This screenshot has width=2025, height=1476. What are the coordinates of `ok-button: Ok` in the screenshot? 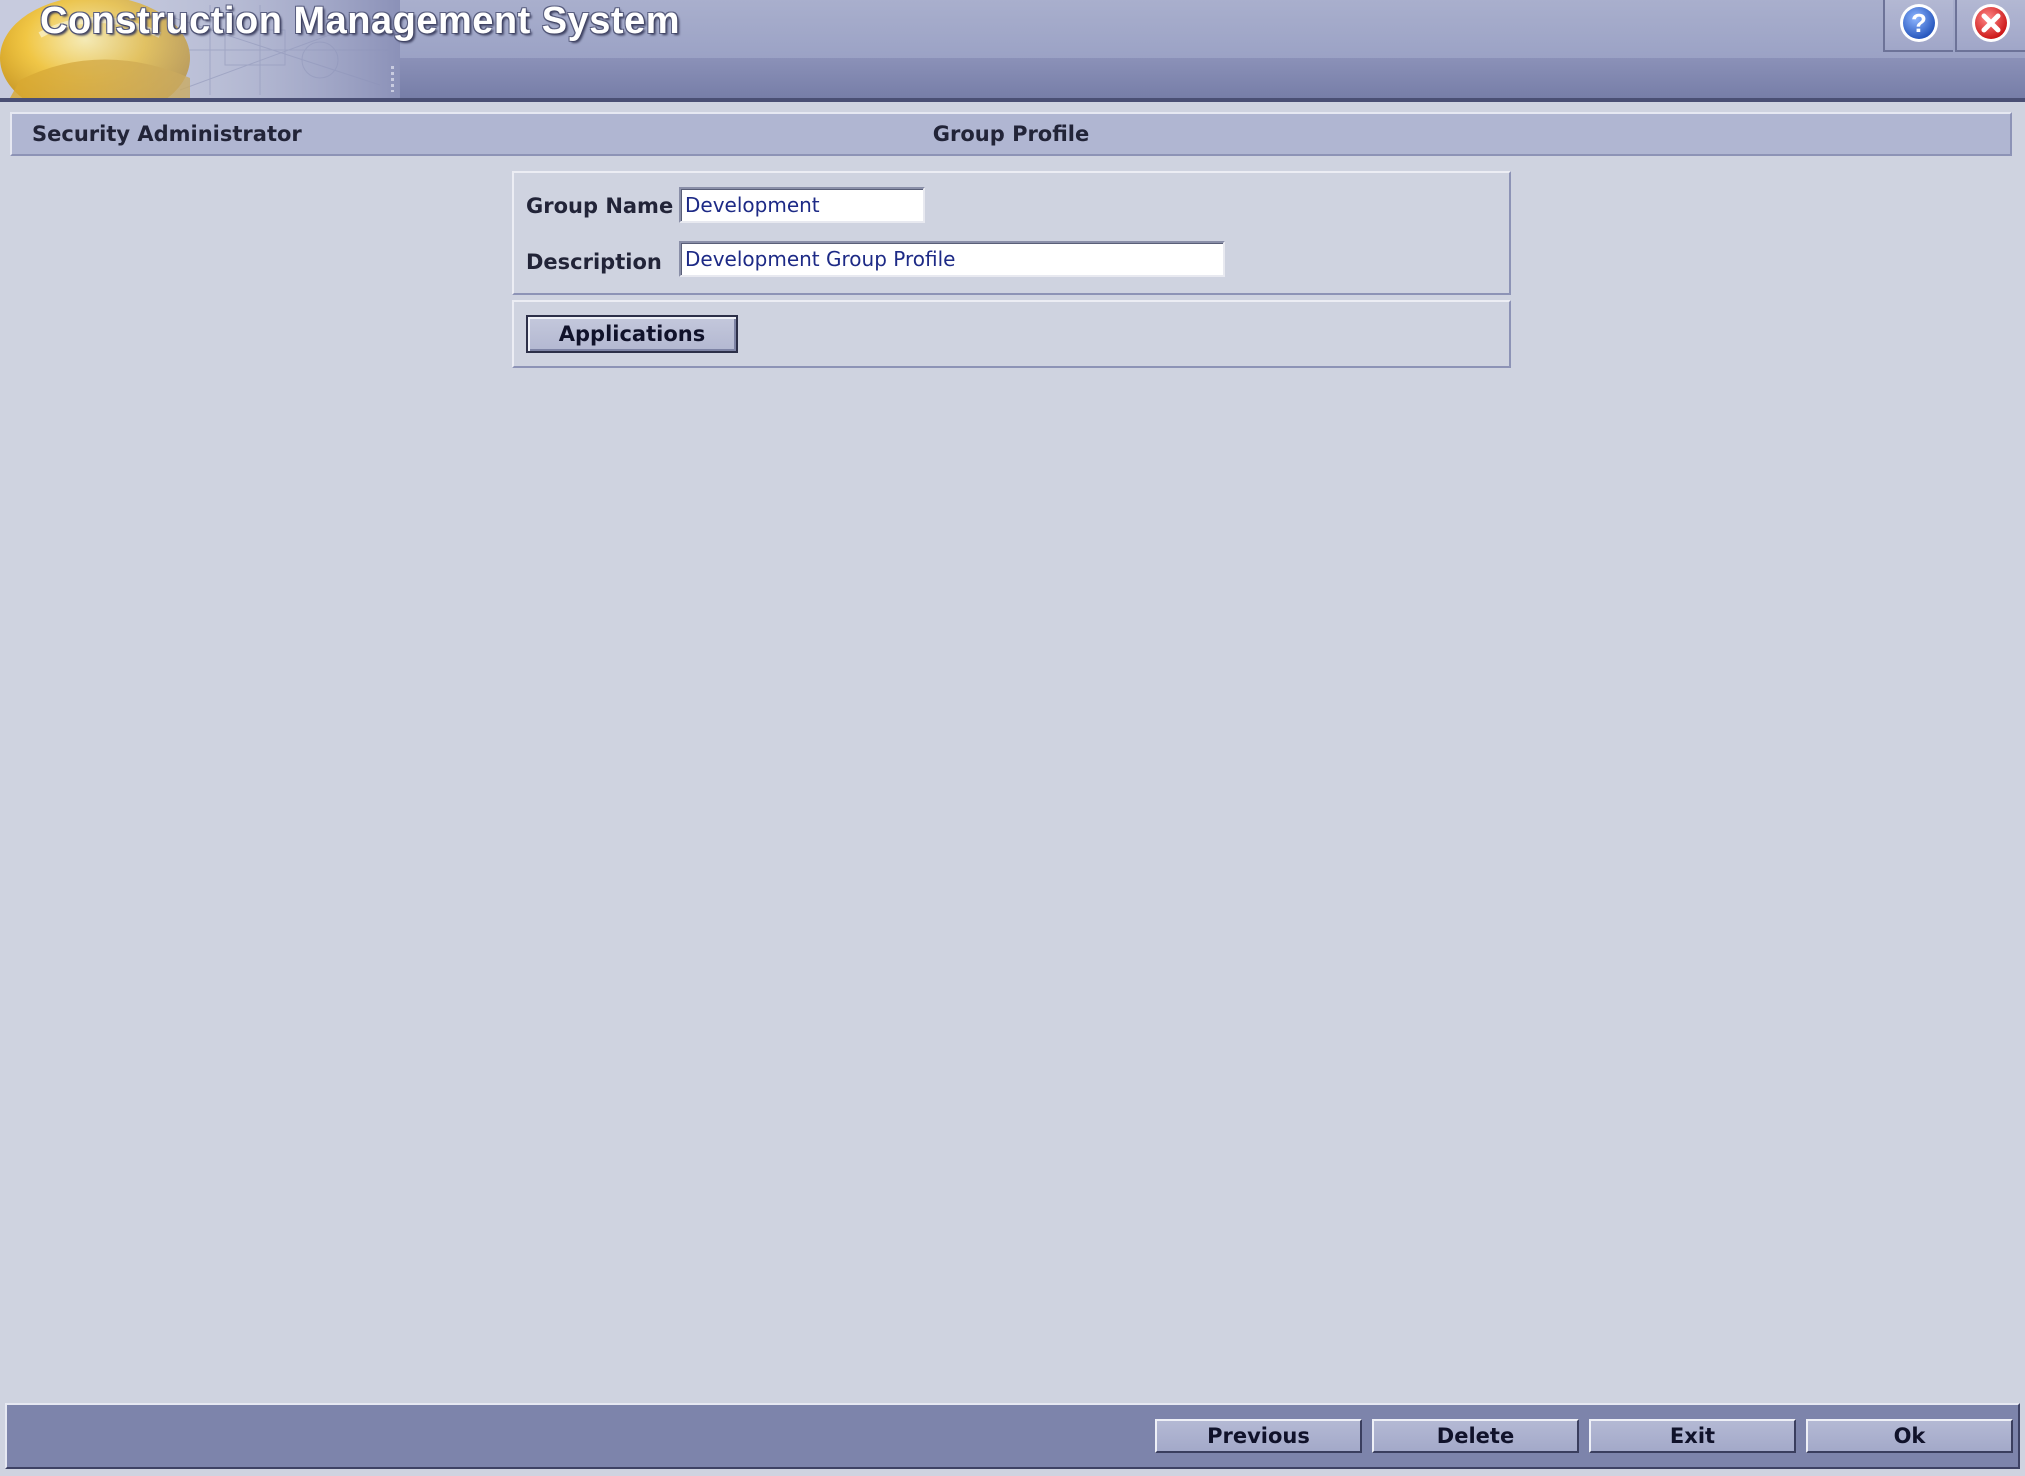 It's located at (1909, 1436).